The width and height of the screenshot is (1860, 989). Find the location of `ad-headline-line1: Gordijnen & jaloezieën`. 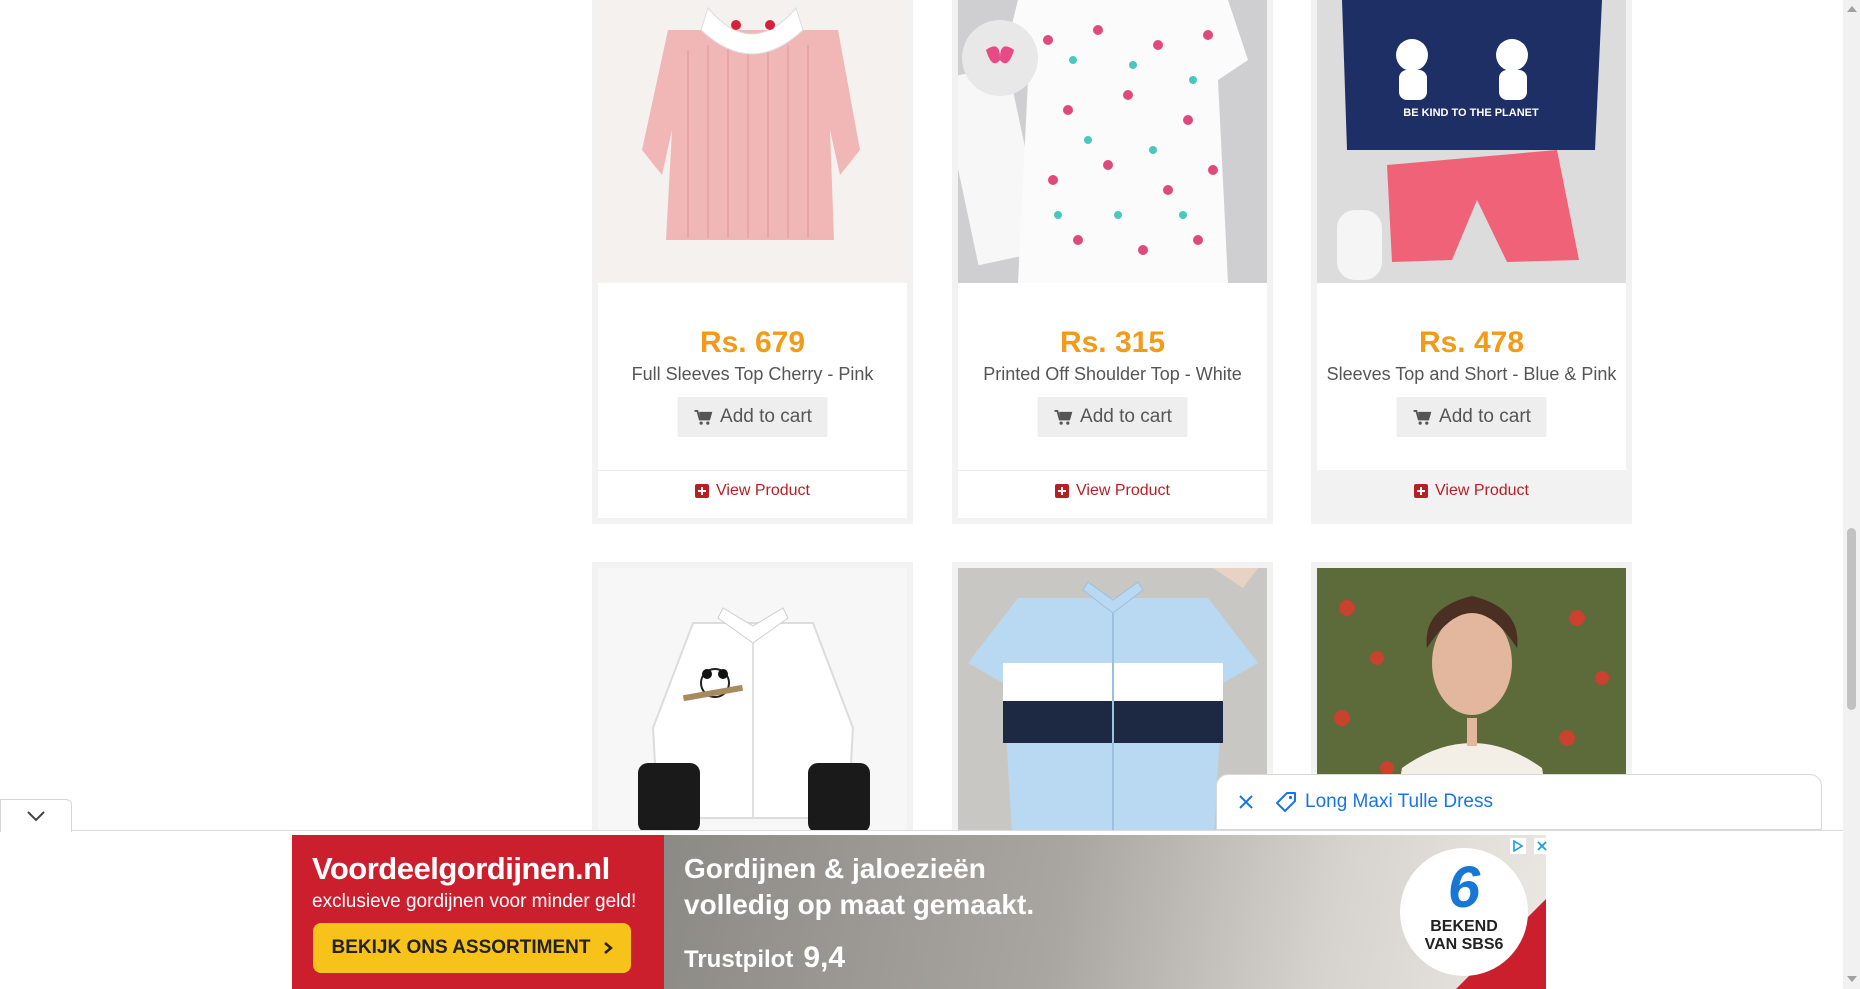

ad-headline-line1: Gordijnen & jaloezieën is located at coordinates (835, 868).